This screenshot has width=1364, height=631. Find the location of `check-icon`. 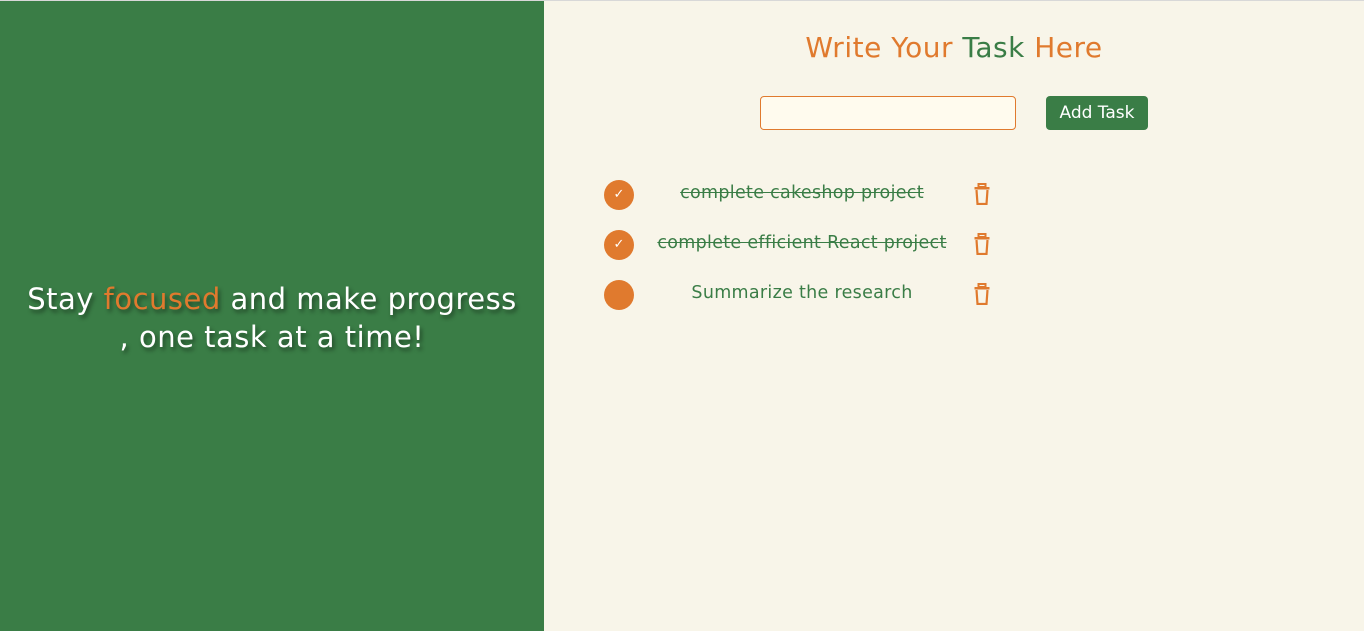

check-icon is located at coordinates (619, 295).